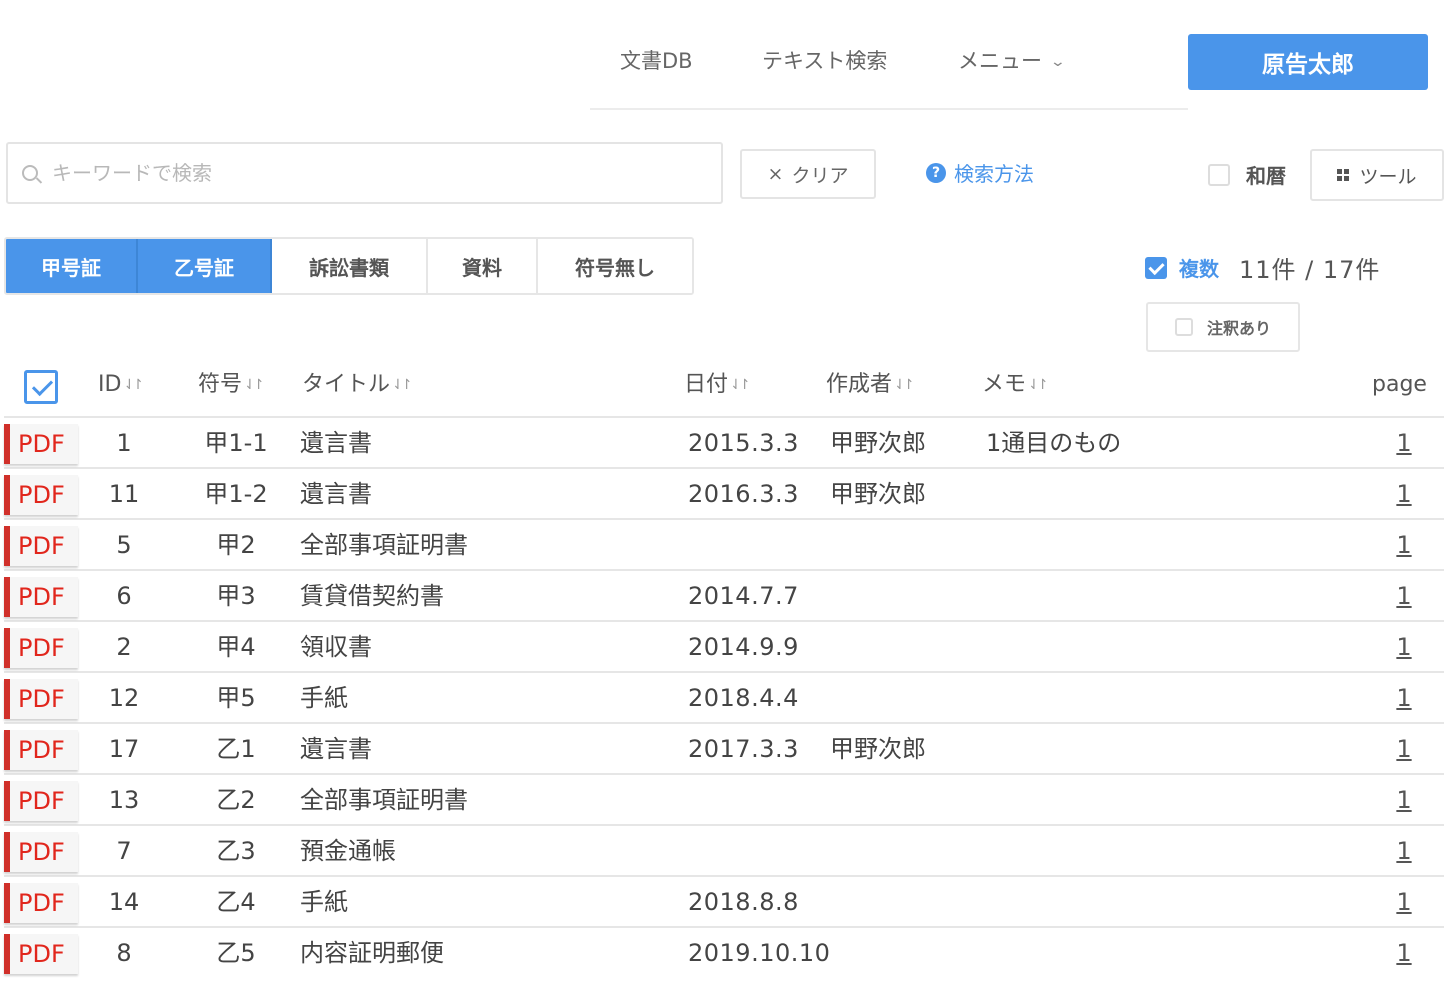 The width and height of the screenshot is (1446, 992). Describe the element at coordinates (936, 172) in the screenshot. I see `question-icon: ?` at that location.